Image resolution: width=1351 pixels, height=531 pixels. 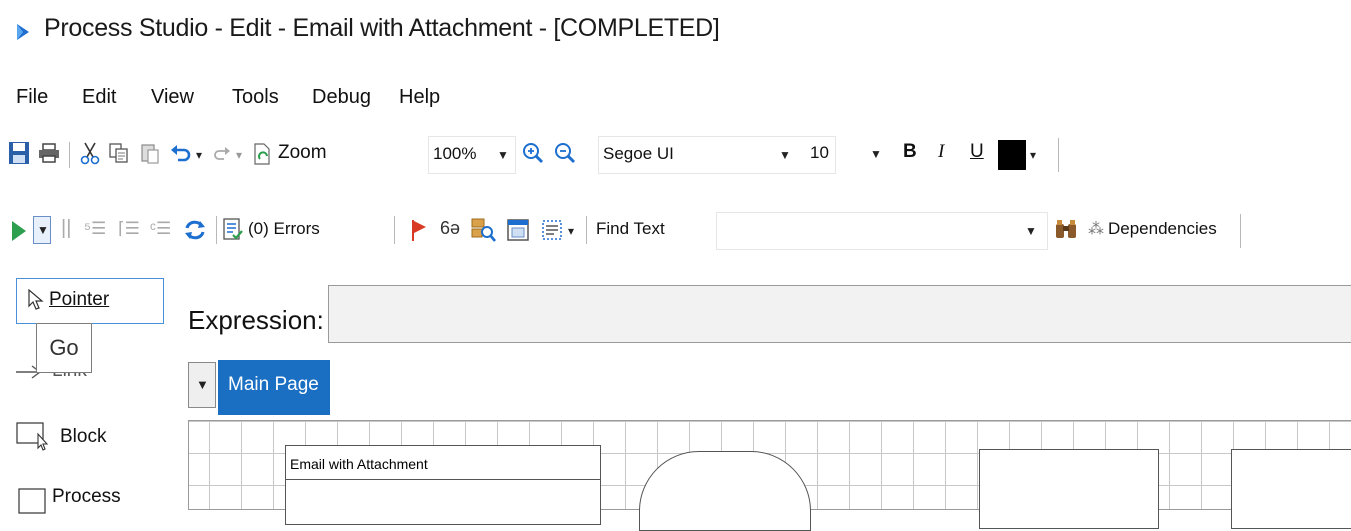 I want to click on block-title: Email with Attachment, so click(x=359, y=464).